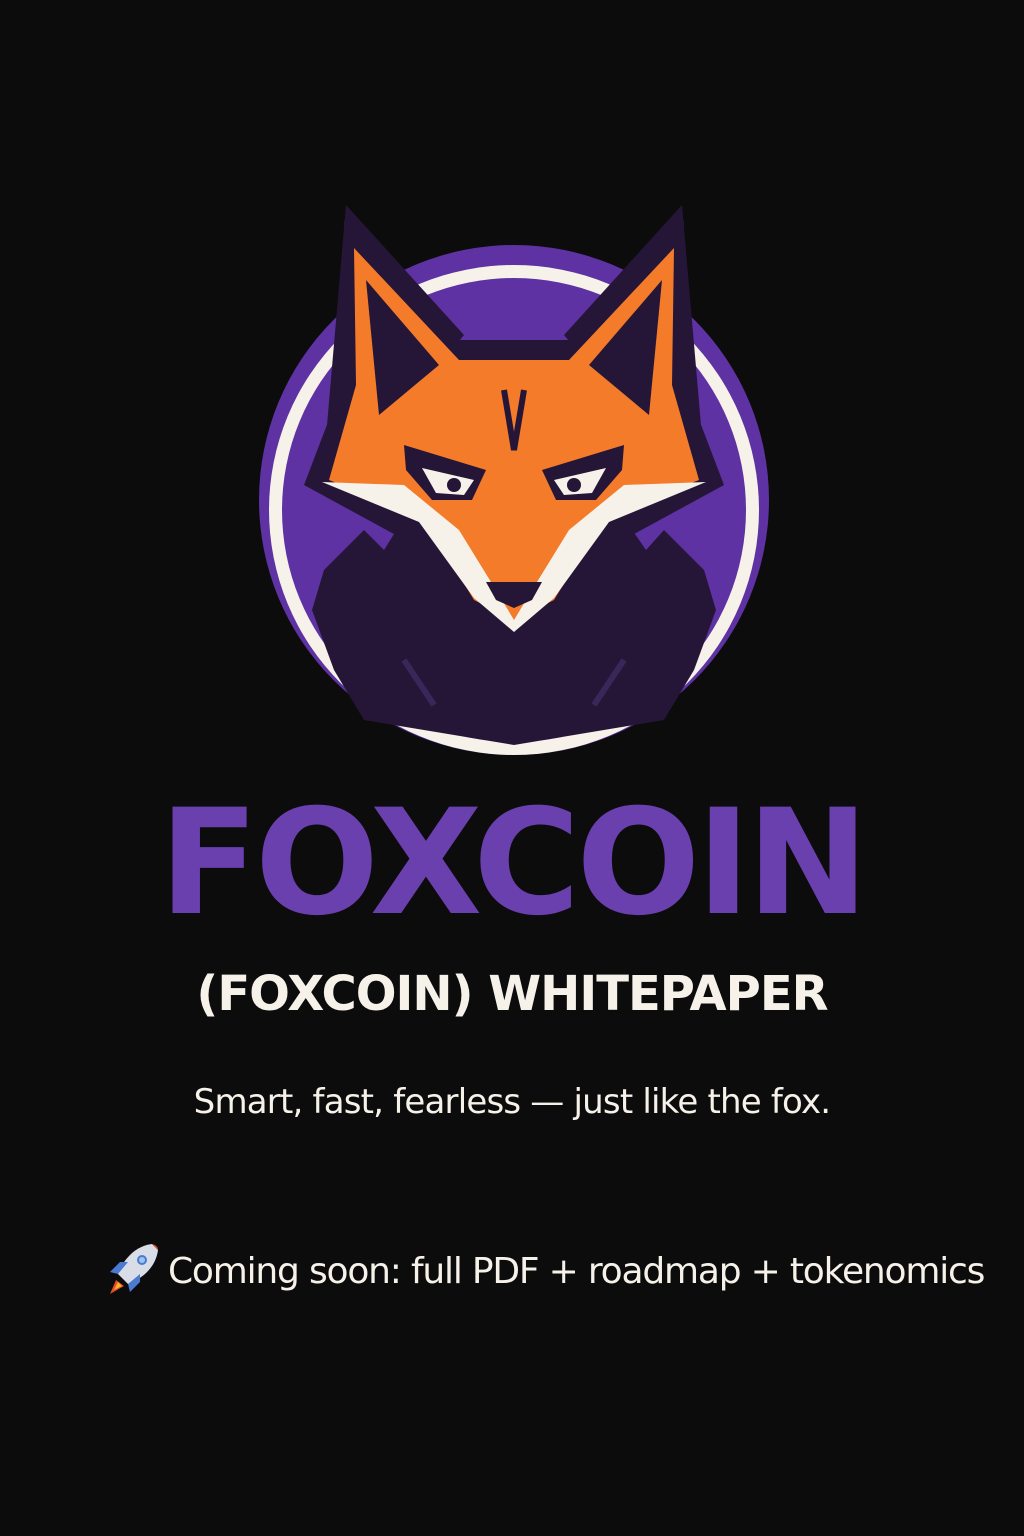 The height and width of the screenshot is (1536, 1024). I want to click on right-pupil, so click(574, 485).